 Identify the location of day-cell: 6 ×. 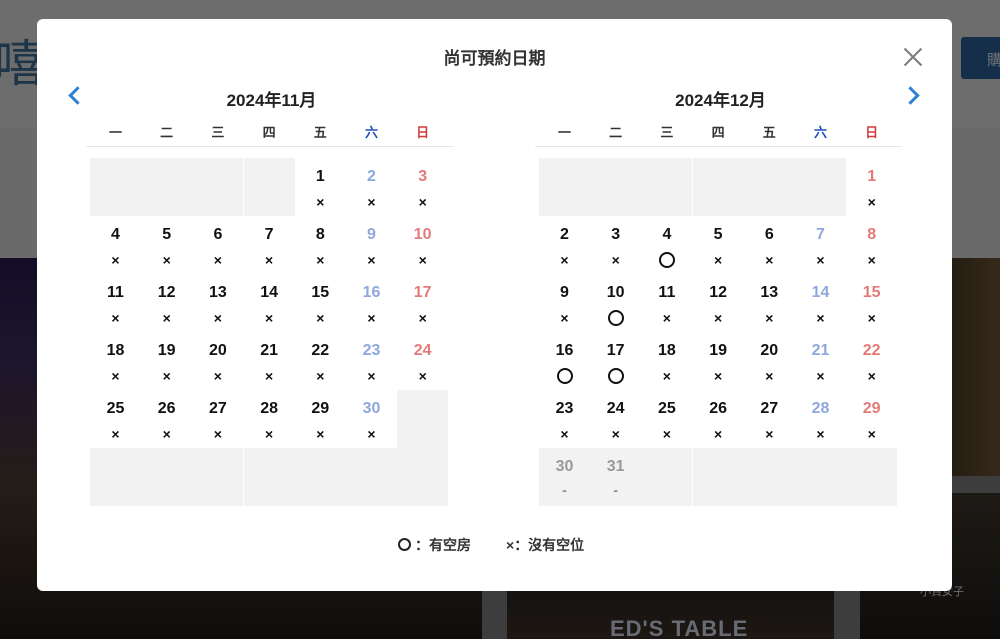
(769, 245).